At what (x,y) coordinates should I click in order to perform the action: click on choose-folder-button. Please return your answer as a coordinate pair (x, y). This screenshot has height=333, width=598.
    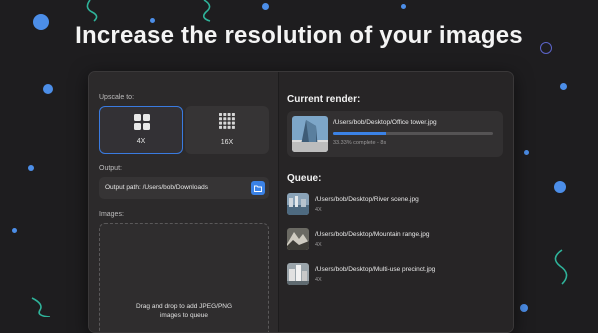
    Looking at the image, I should click on (258, 188).